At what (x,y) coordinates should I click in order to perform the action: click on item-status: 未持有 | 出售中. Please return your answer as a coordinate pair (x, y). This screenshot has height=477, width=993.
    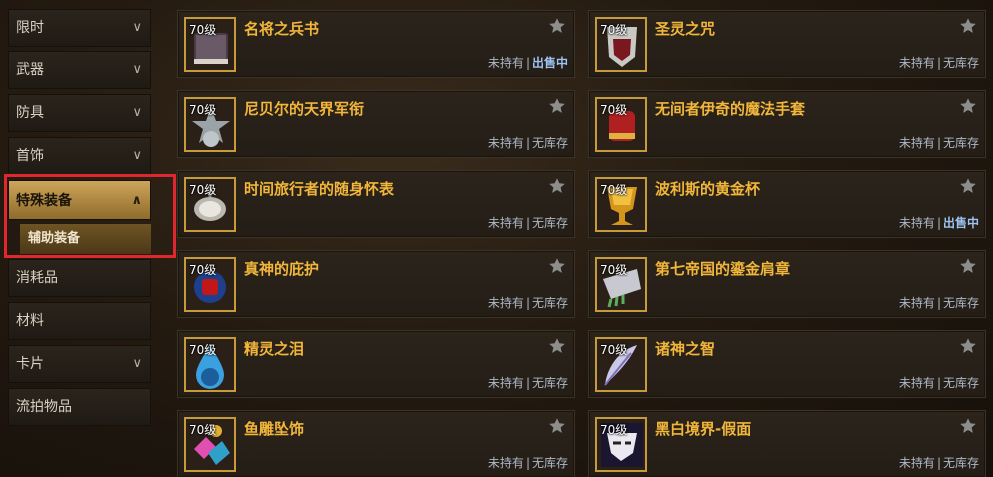
    Looking at the image, I should click on (939, 222).